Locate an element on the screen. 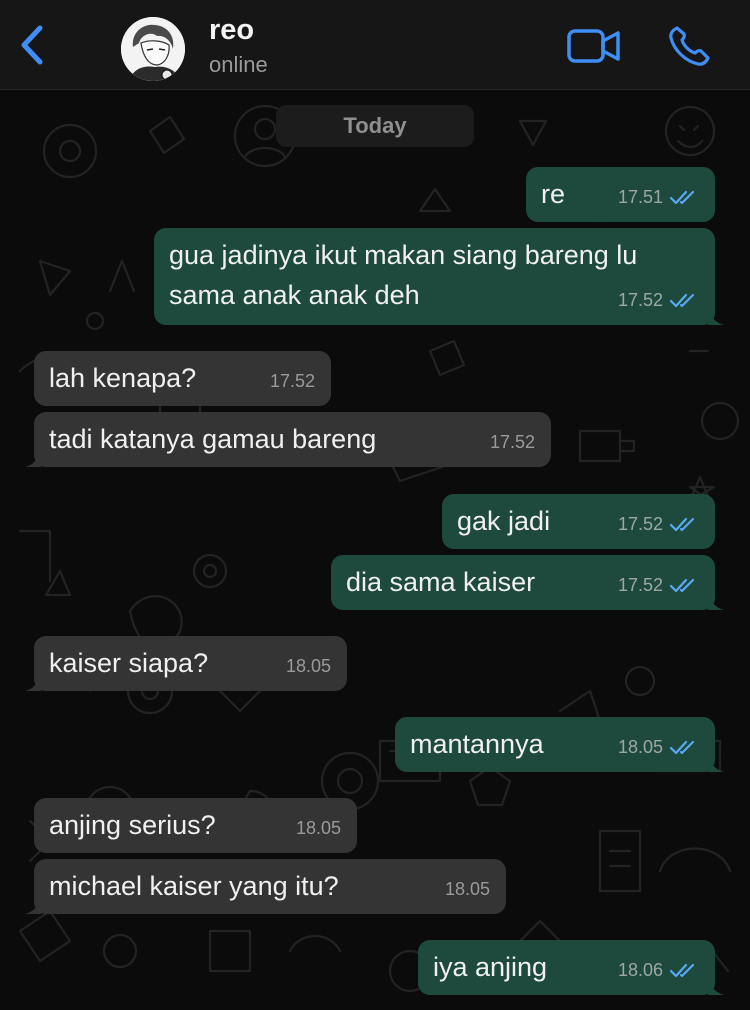 The width and height of the screenshot is (750, 1010). avatar is located at coordinates (153, 49).